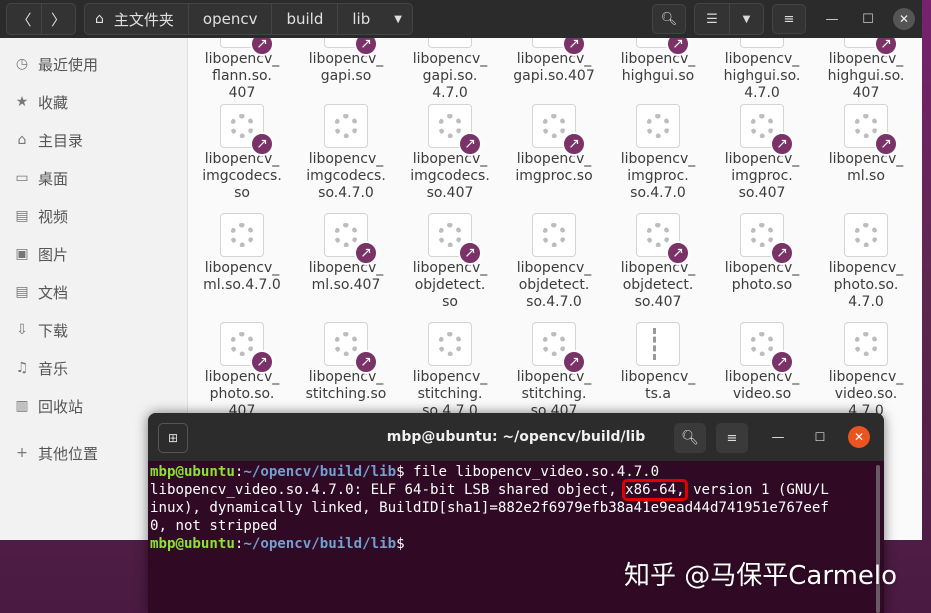  I want to click on file-item: ↗ libopencv_ highgui.so, so click(658, 61).